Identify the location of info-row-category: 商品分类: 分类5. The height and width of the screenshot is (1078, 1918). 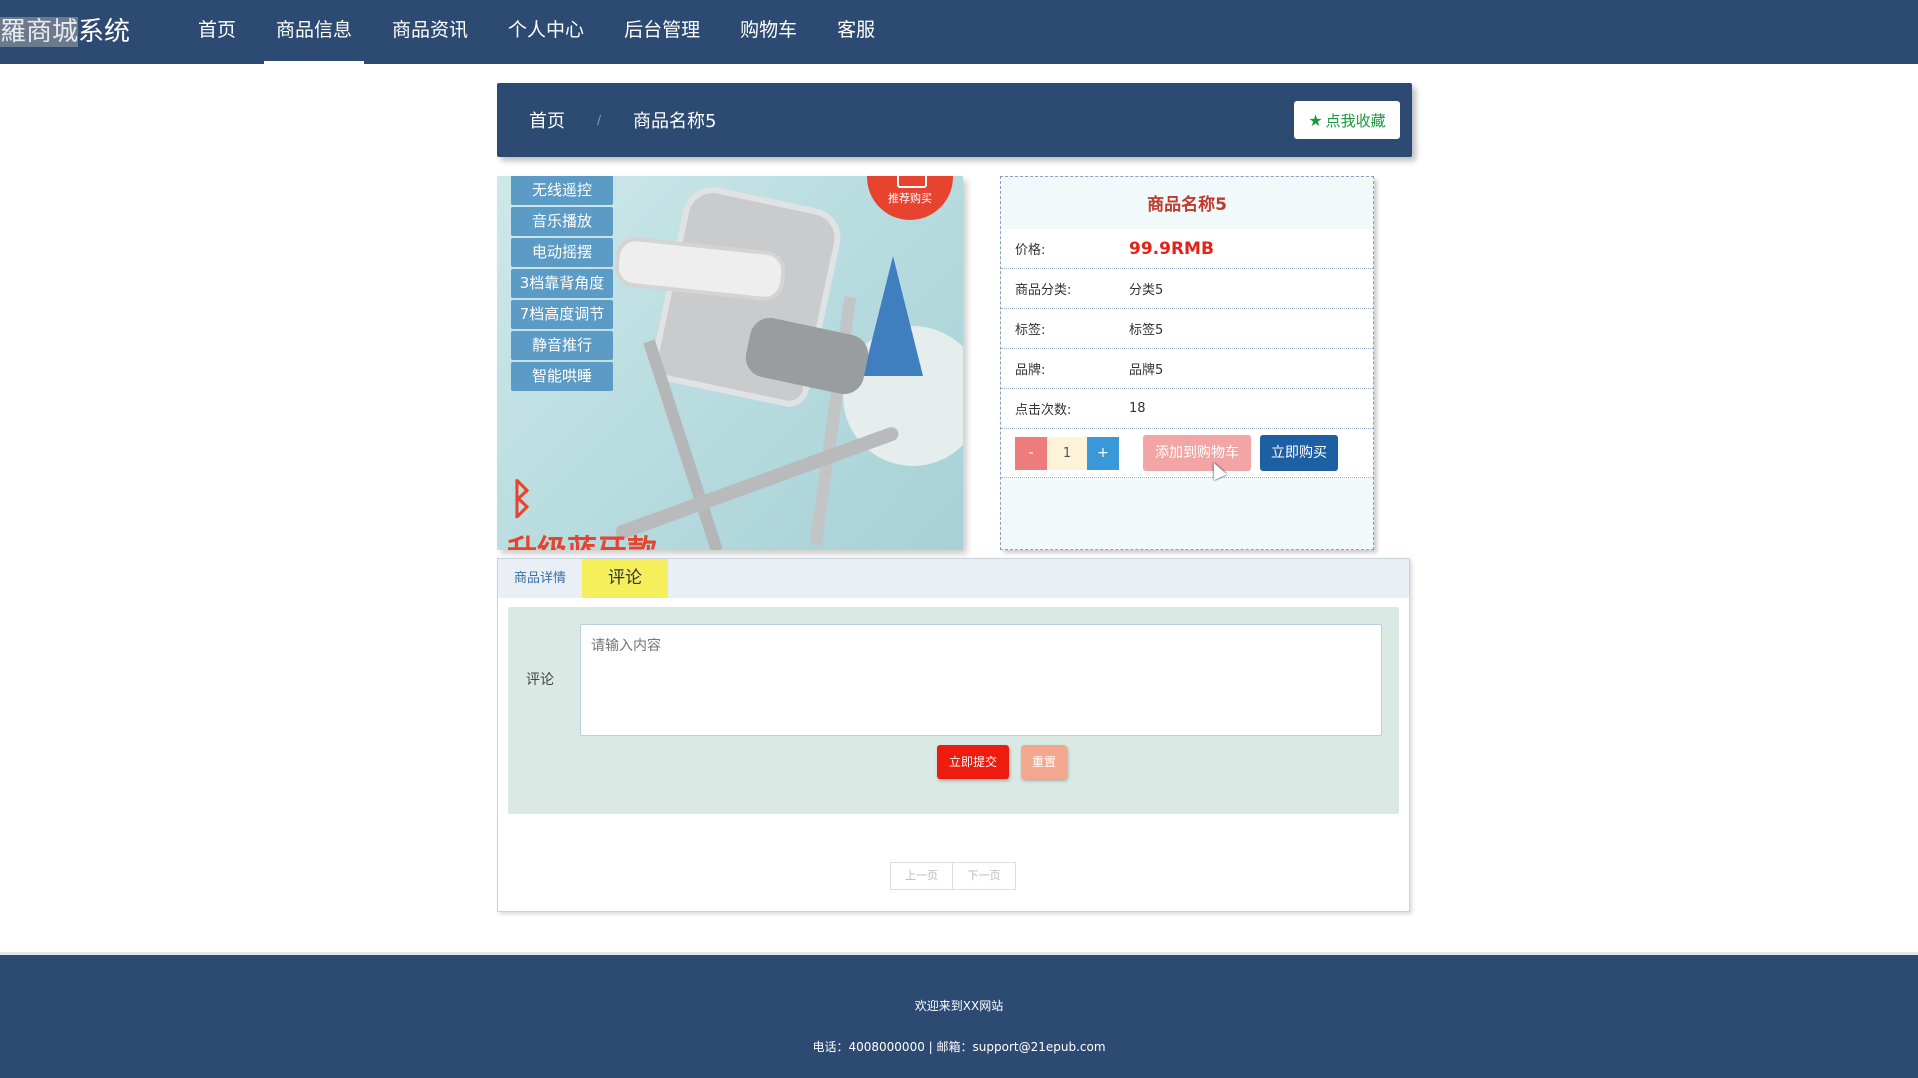
(1187, 289).